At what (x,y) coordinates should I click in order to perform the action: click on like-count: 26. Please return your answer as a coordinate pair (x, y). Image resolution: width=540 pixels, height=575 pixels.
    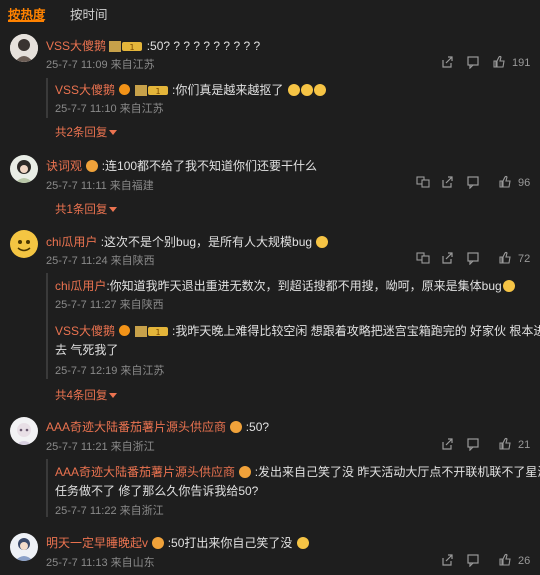
    Looking at the image, I should click on (524, 561).